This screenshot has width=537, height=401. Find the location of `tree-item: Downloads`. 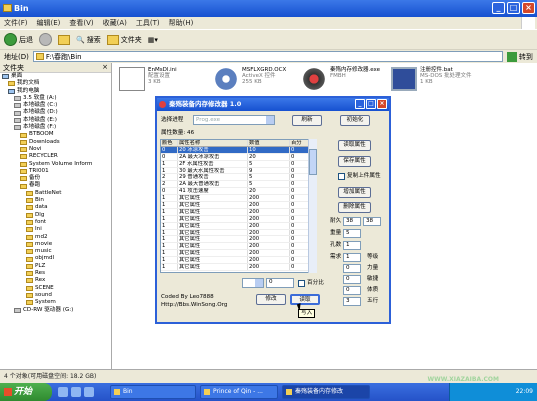

tree-item: Downloads is located at coordinates (55, 142).